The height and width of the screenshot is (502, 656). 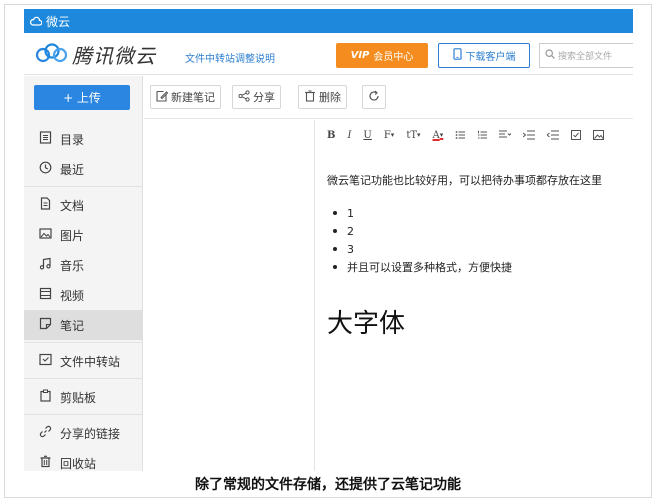 I want to click on sidebar-item-music: 音乐, so click(x=83, y=265).